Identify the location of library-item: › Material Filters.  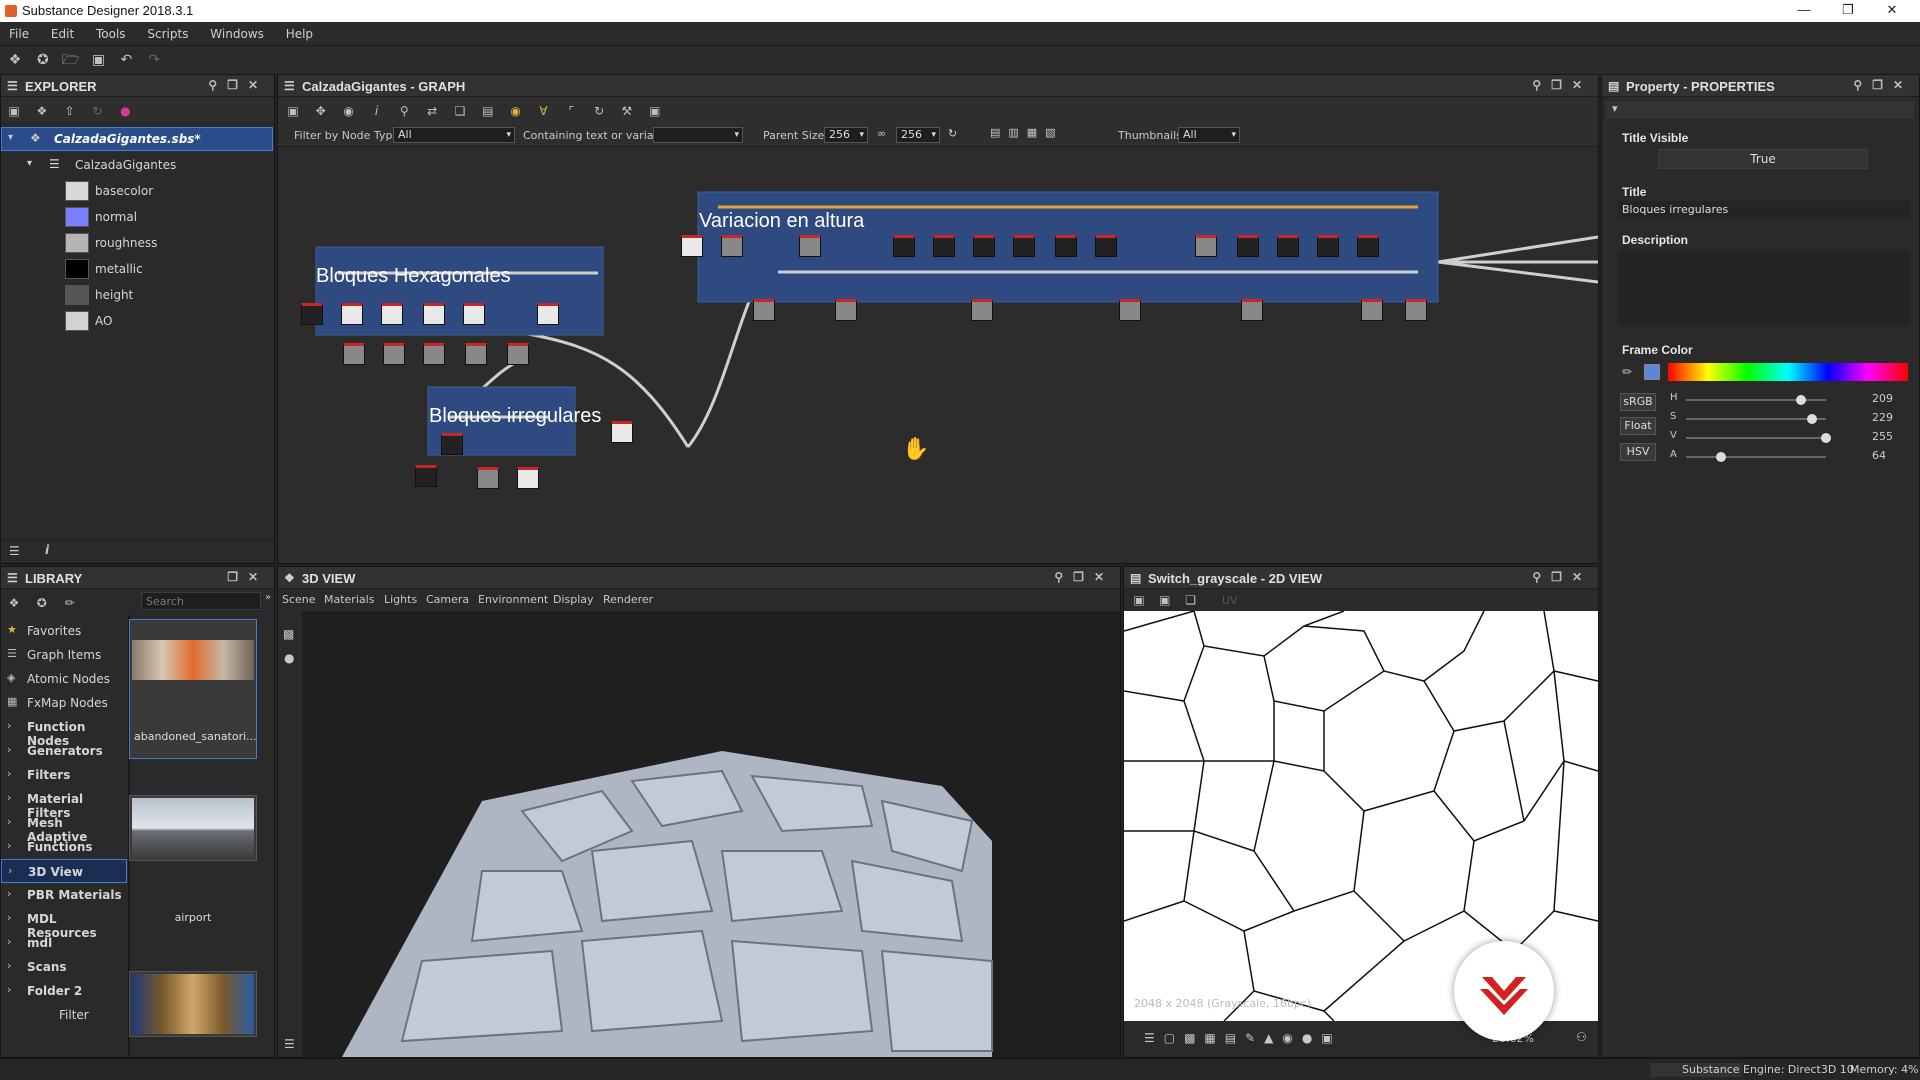
(64, 803).